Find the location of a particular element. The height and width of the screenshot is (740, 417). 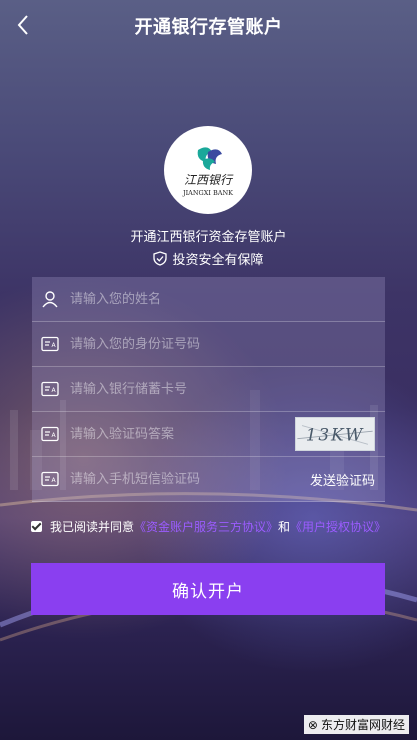

sms-code-input is located at coordinates (190, 479).